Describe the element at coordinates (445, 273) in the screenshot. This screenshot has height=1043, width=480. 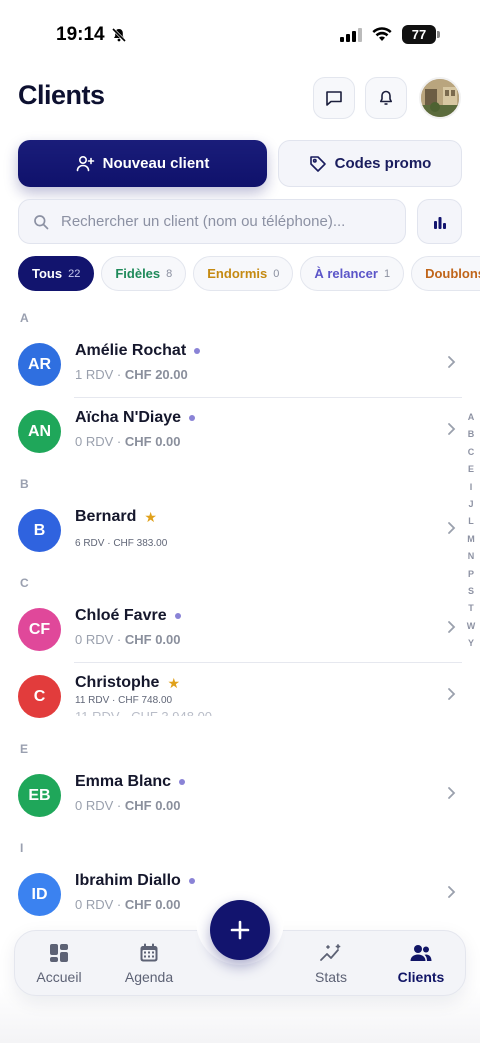
I see `filter-chip-doublons: Doublons` at that location.